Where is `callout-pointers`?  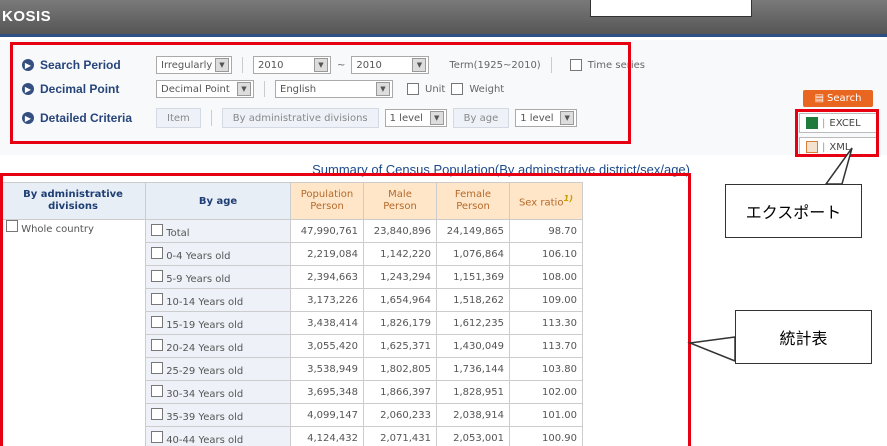 callout-pointers is located at coordinates (770, 255).